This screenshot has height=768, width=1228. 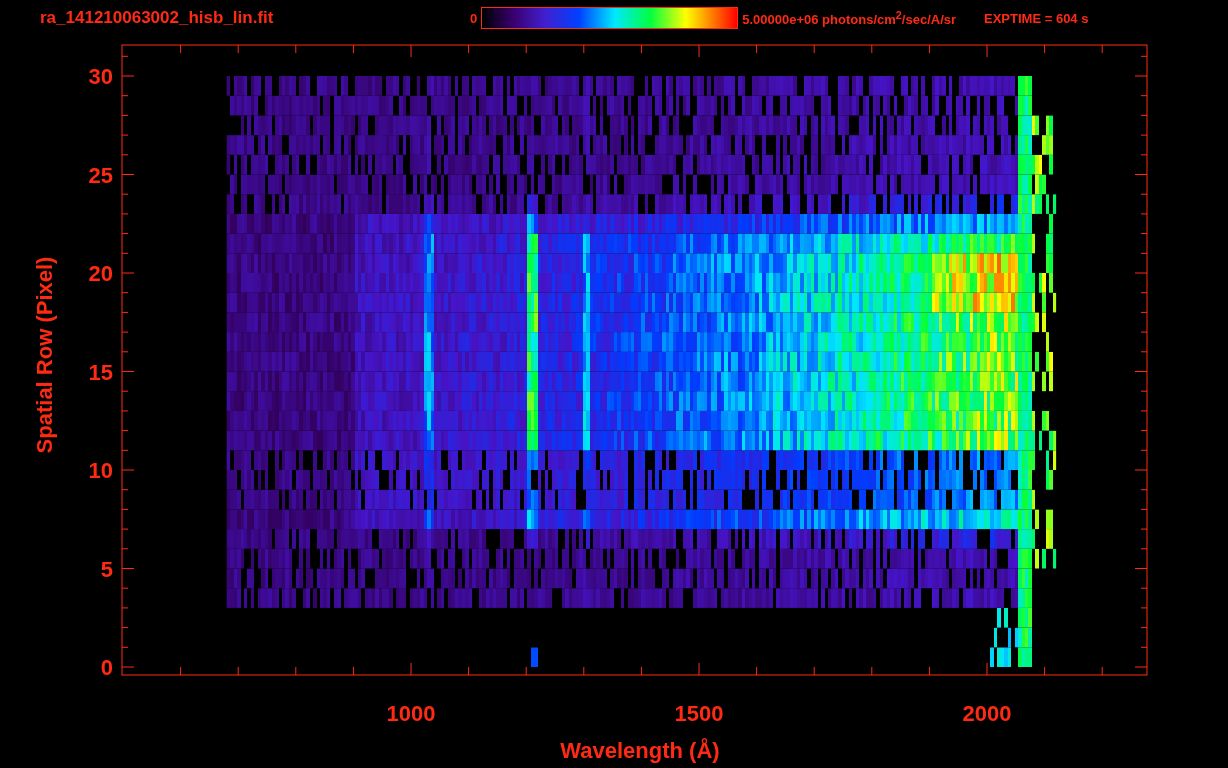 I want to click on x-tick-label: 1000, so click(x=411, y=713).